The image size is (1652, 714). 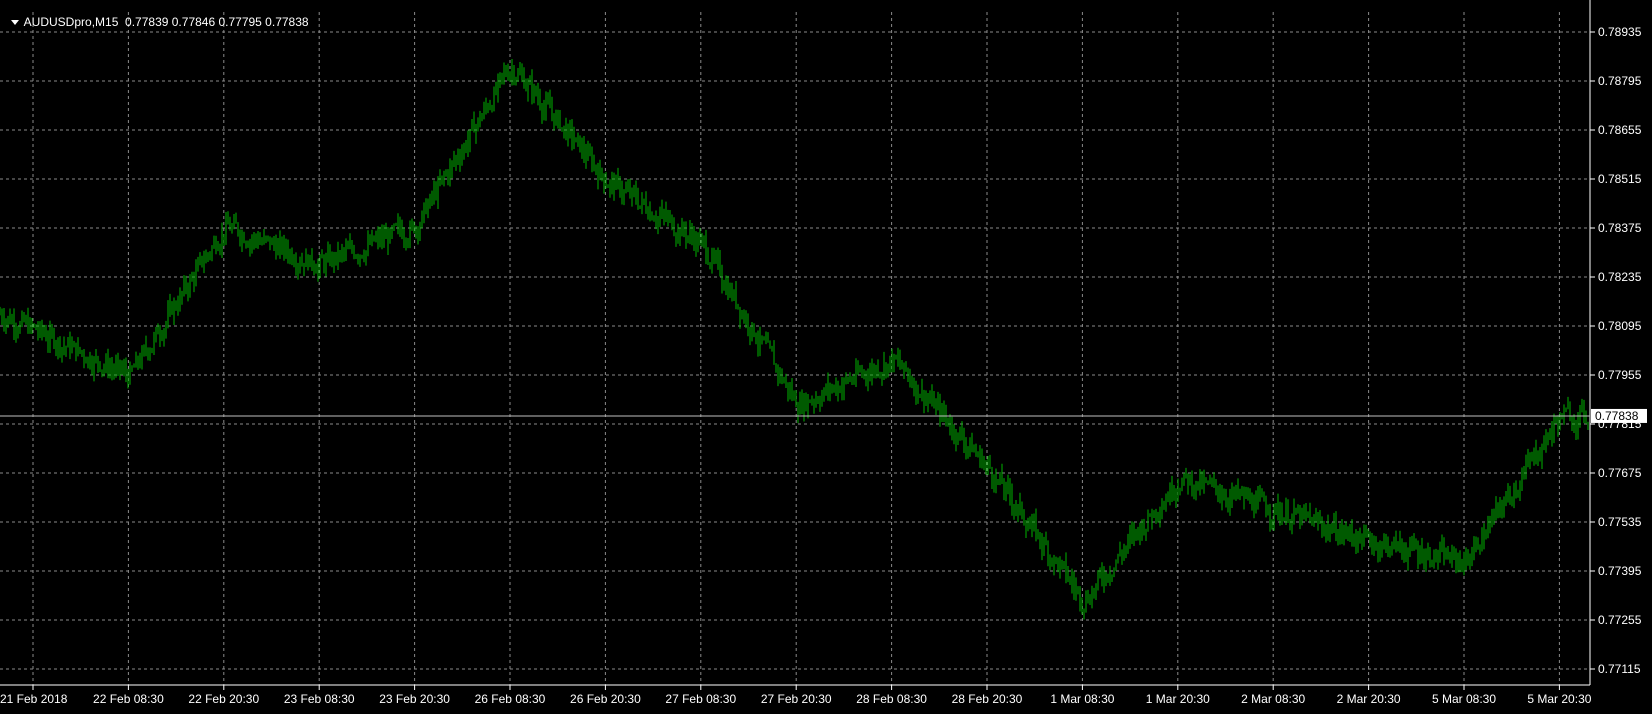 I want to click on y-tick-label: 0.78515, so click(x=1620, y=179).